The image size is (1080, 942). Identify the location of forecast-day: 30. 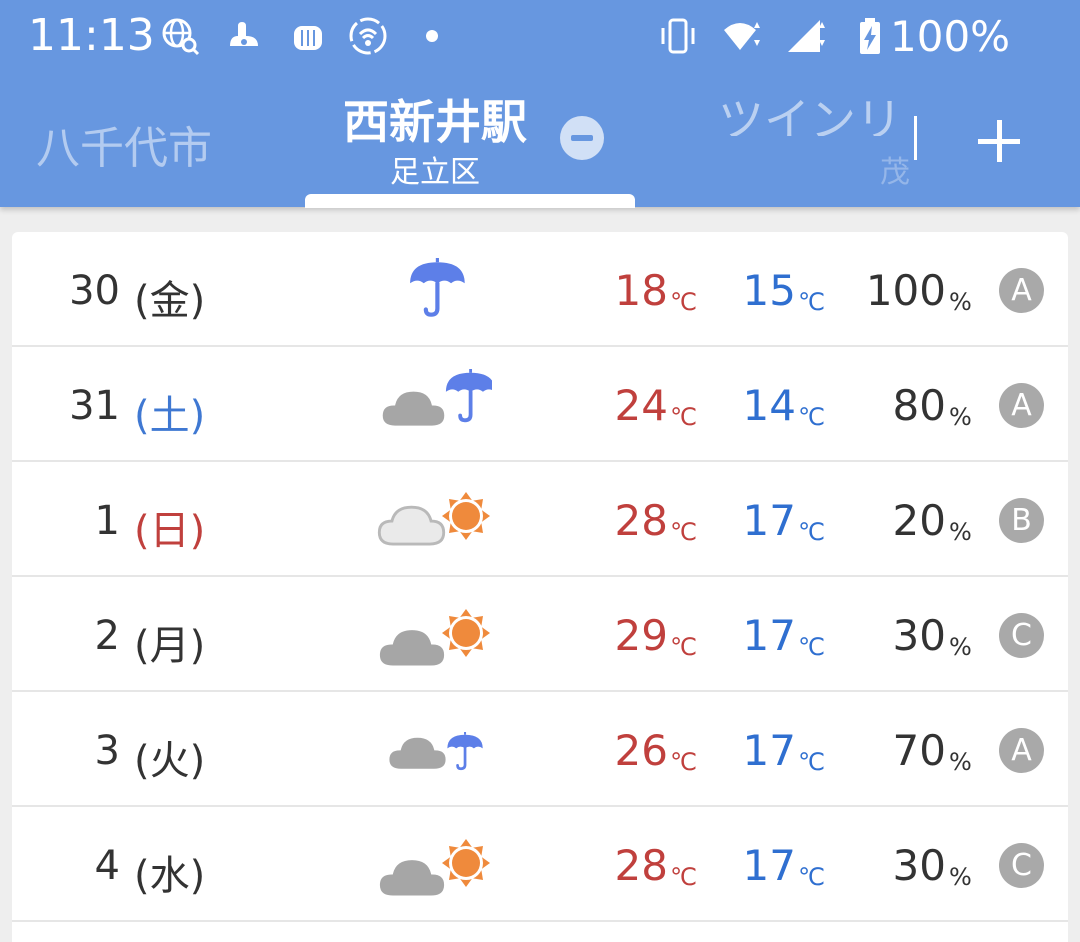
(94, 291).